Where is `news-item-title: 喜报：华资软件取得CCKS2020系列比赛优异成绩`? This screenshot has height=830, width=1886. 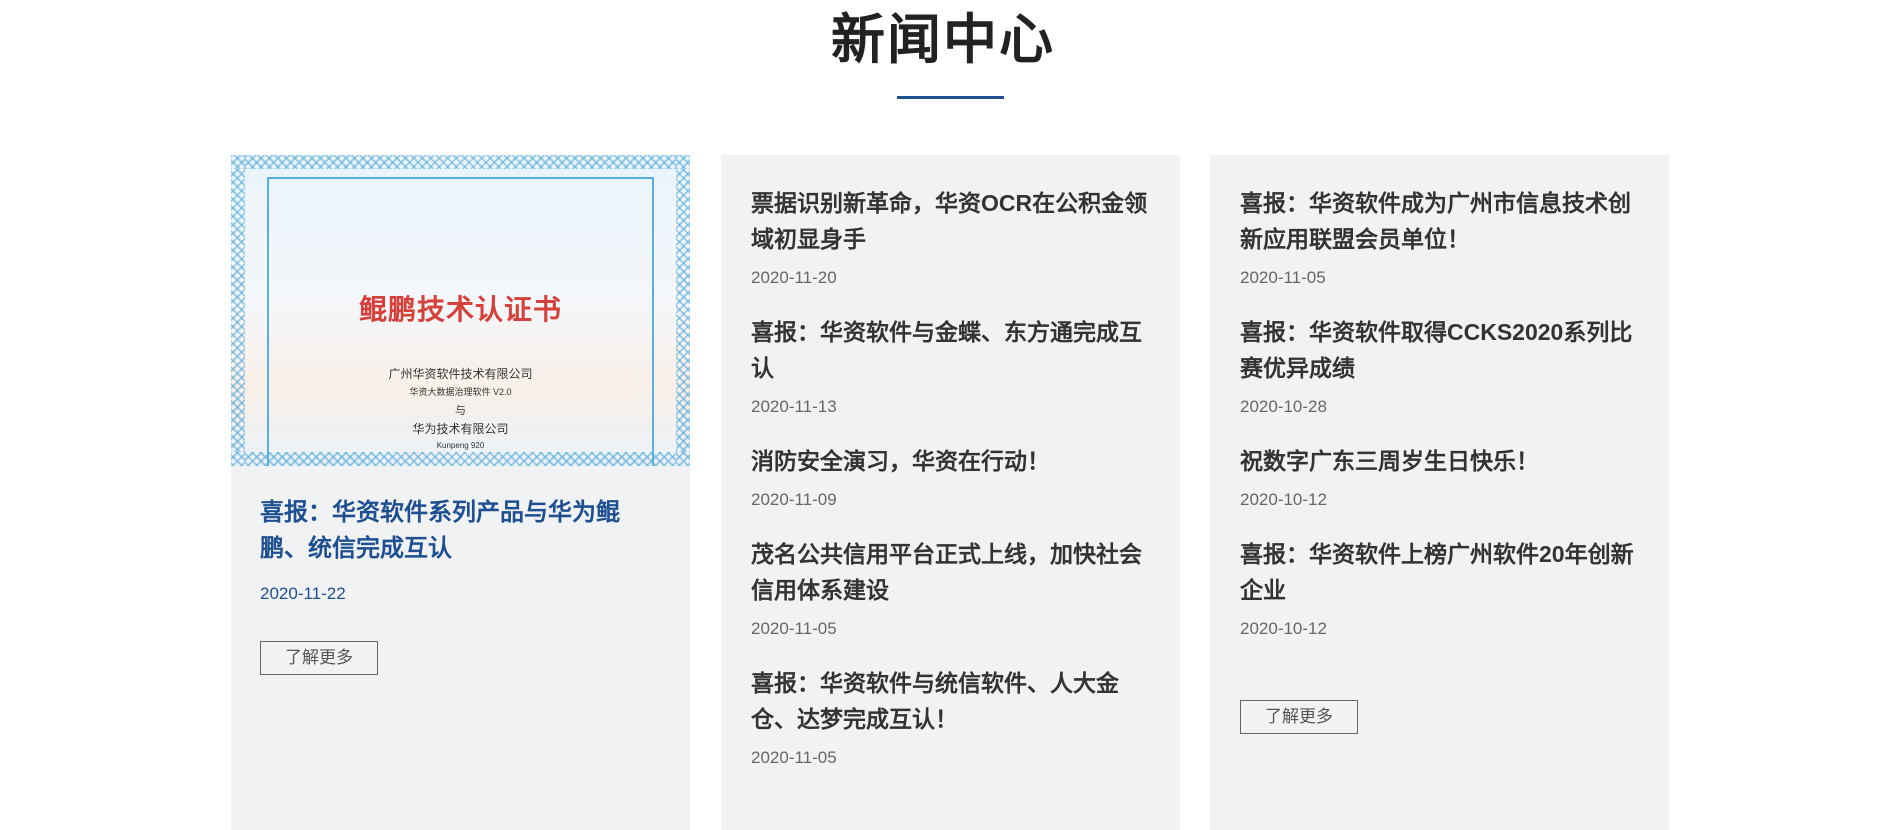 news-item-title: 喜报：华资软件取得CCKS2020系列比赛优异成绩 is located at coordinates (1440, 350).